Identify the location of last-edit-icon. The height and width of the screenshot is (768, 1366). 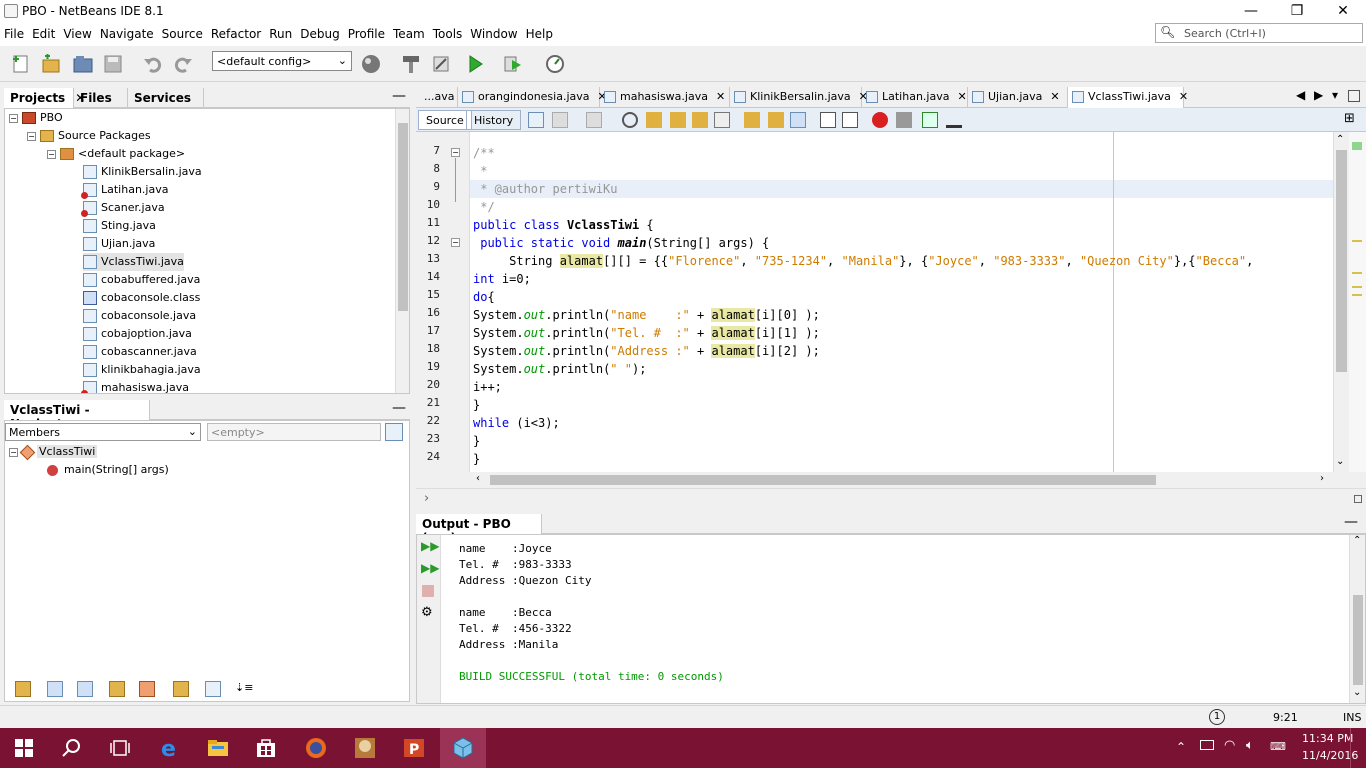
(536, 120).